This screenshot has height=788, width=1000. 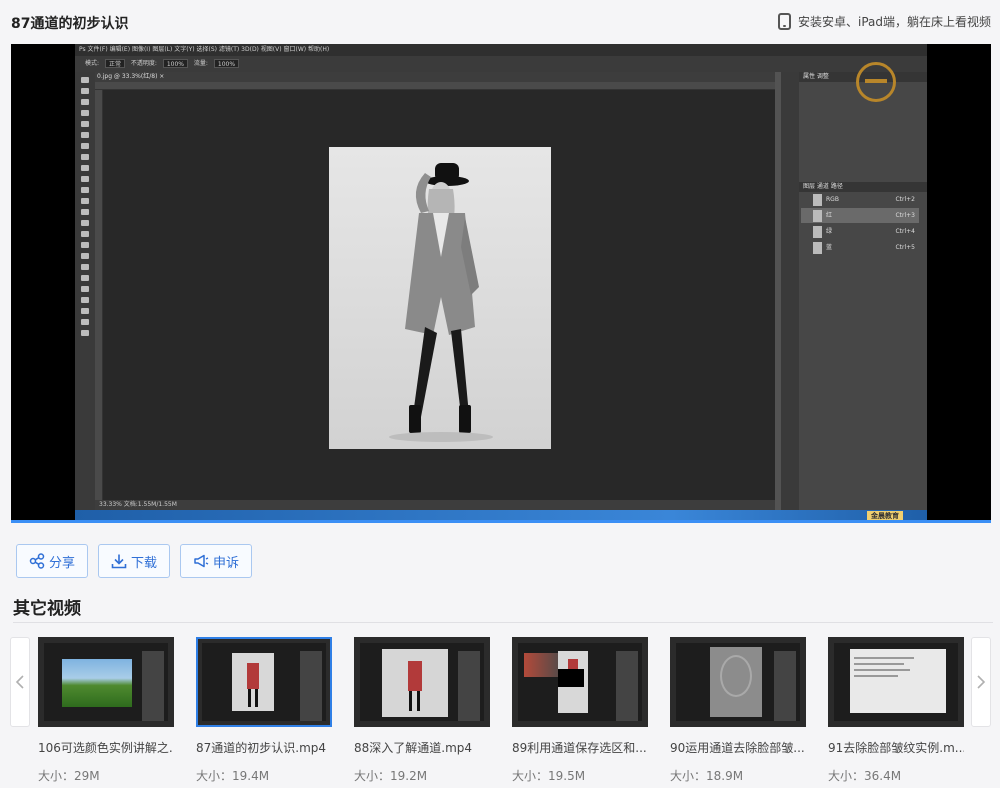 I want to click on video-size: 大小：19.4M, so click(x=233, y=776).